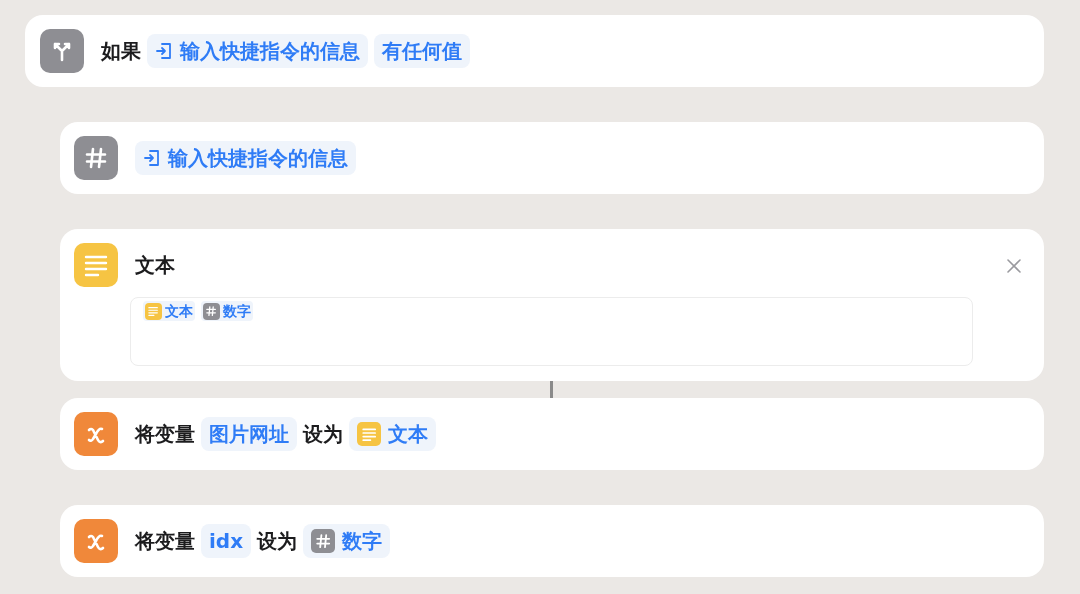 The width and height of the screenshot is (1080, 594). Describe the element at coordinates (551, 331) in the screenshot. I see `text-input-field: 文本 数字` at that location.